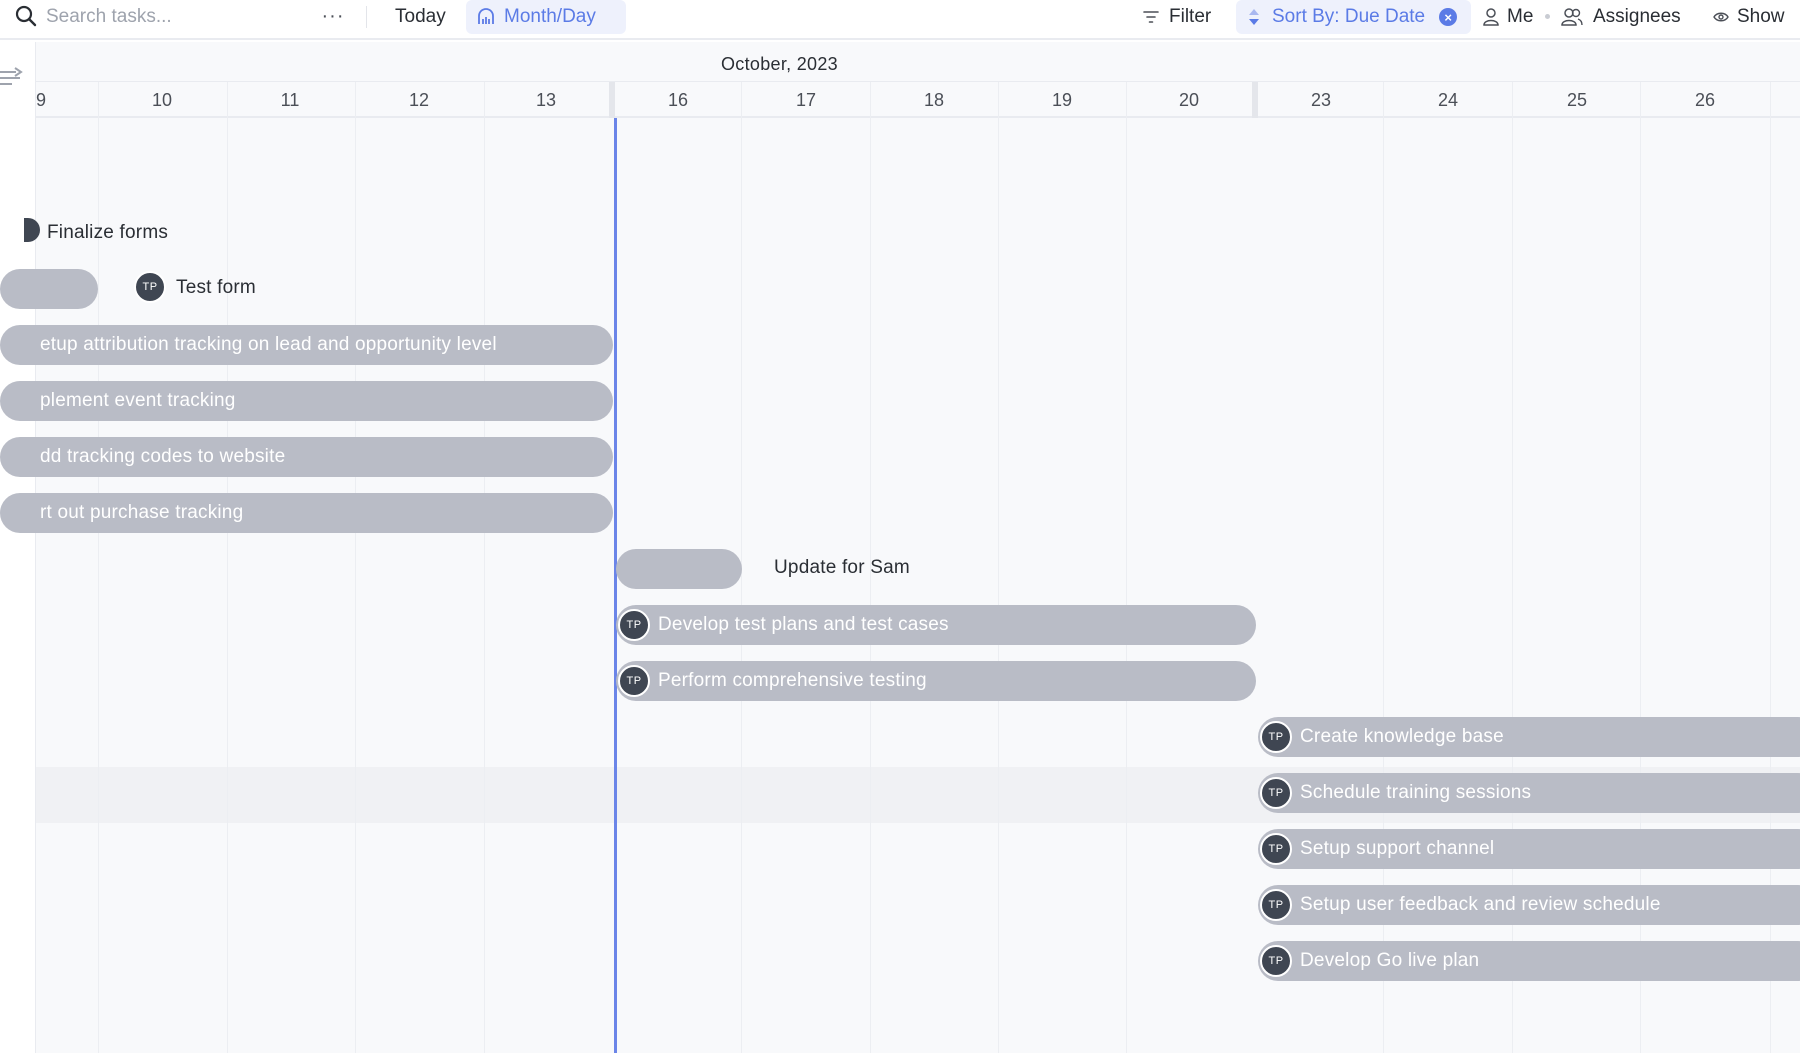 The image size is (1800, 1053). I want to click on task-bar: TP Develop test plans and test cases, so click(936, 625).